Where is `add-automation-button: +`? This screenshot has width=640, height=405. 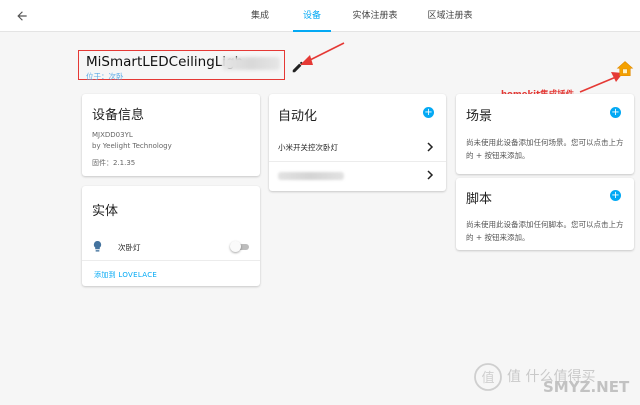
add-automation-button: + is located at coordinates (428, 112).